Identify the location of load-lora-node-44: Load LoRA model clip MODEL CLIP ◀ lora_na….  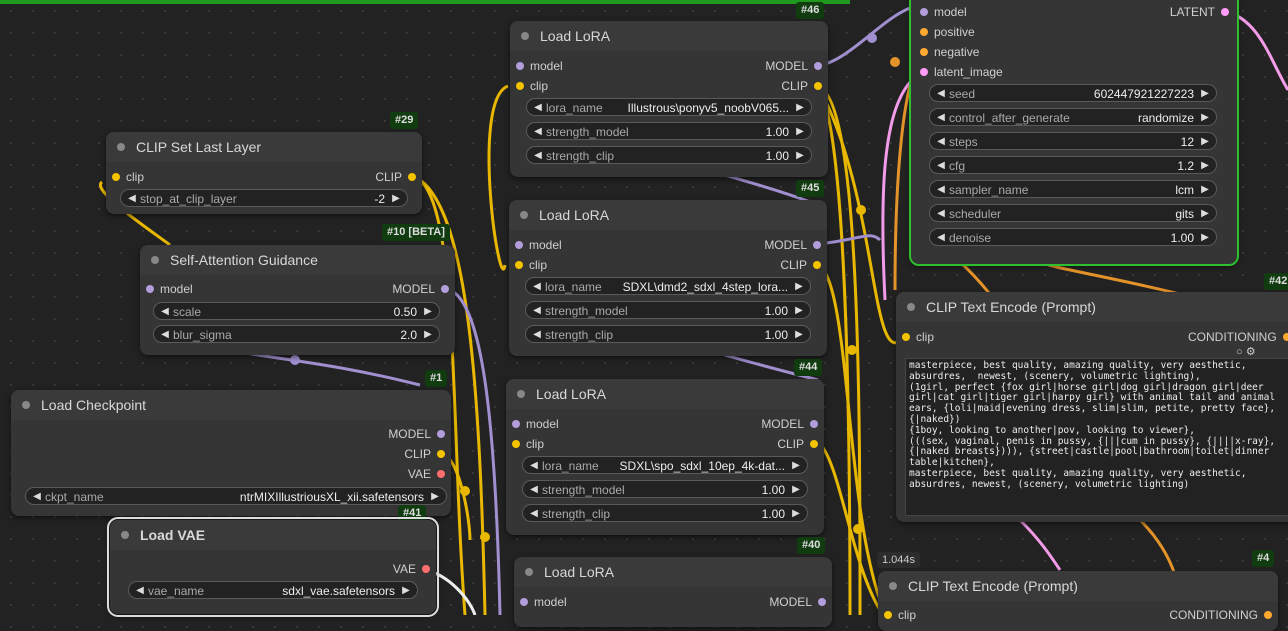
(665, 457).